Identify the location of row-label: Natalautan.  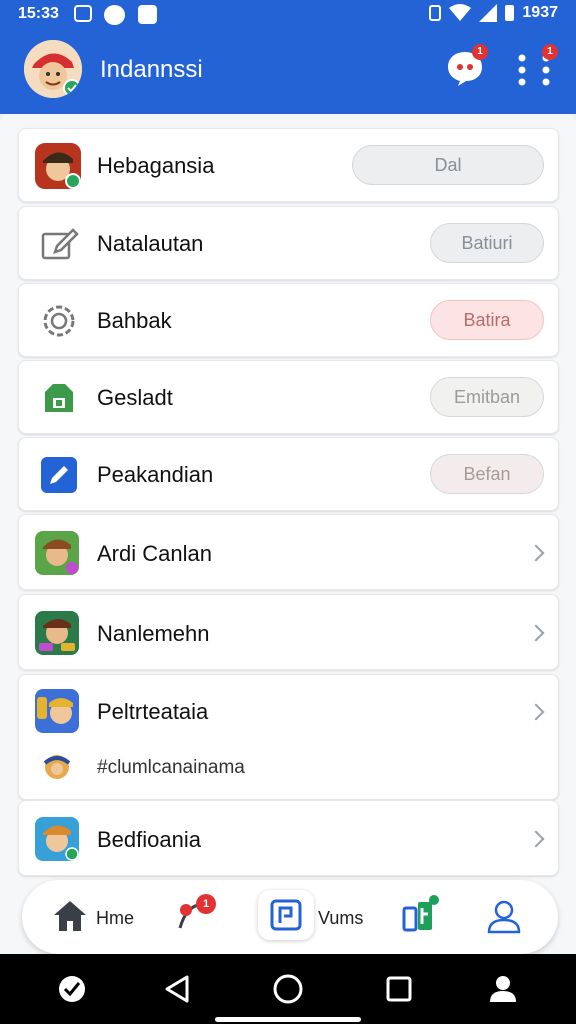
(150, 243).